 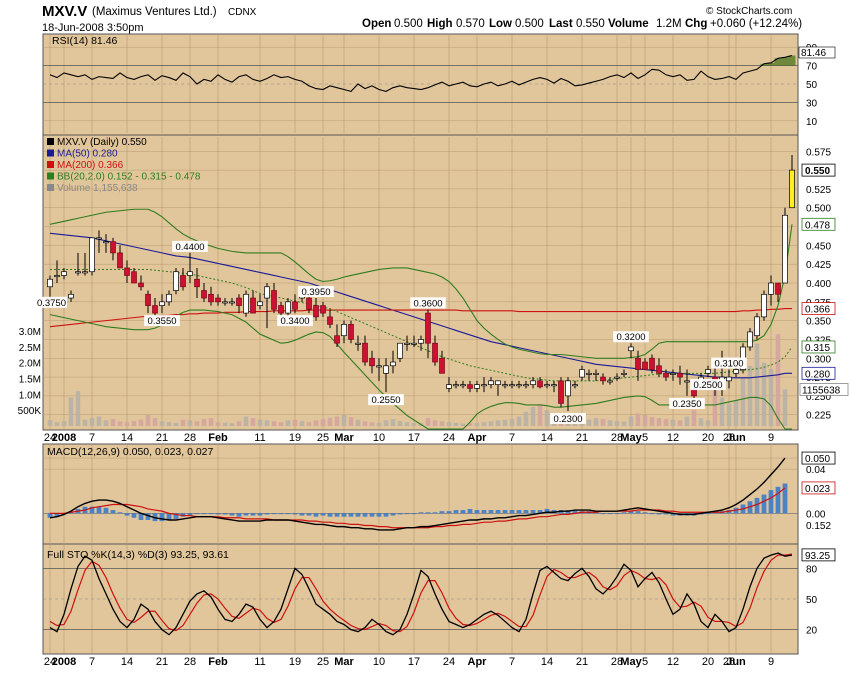 I want to click on x-tick-label-bottom: Mar, so click(x=344, y=662).